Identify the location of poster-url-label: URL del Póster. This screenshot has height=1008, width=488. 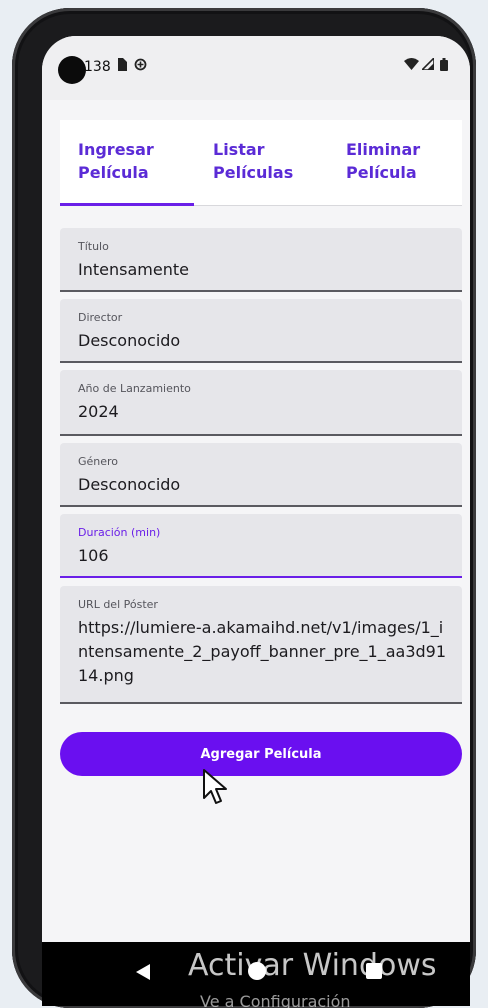
(118, 604).